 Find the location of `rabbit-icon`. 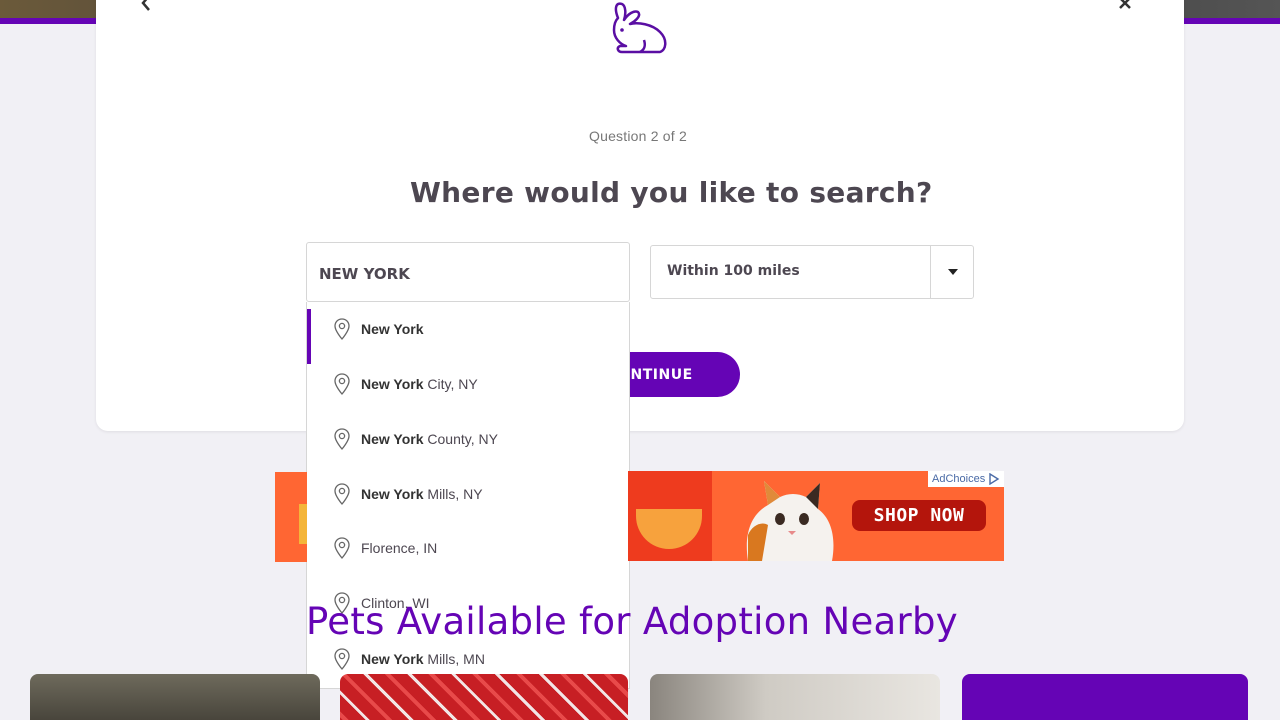

rabbit-icon is located at coordinates (639, 30).